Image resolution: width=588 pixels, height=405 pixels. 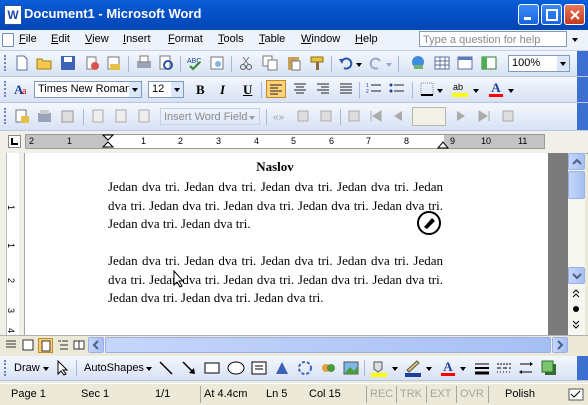 What do you see at coordinates (351, 368) in the screenshot?
I see `insert-picture-icon` at bounding box center [351, 368].